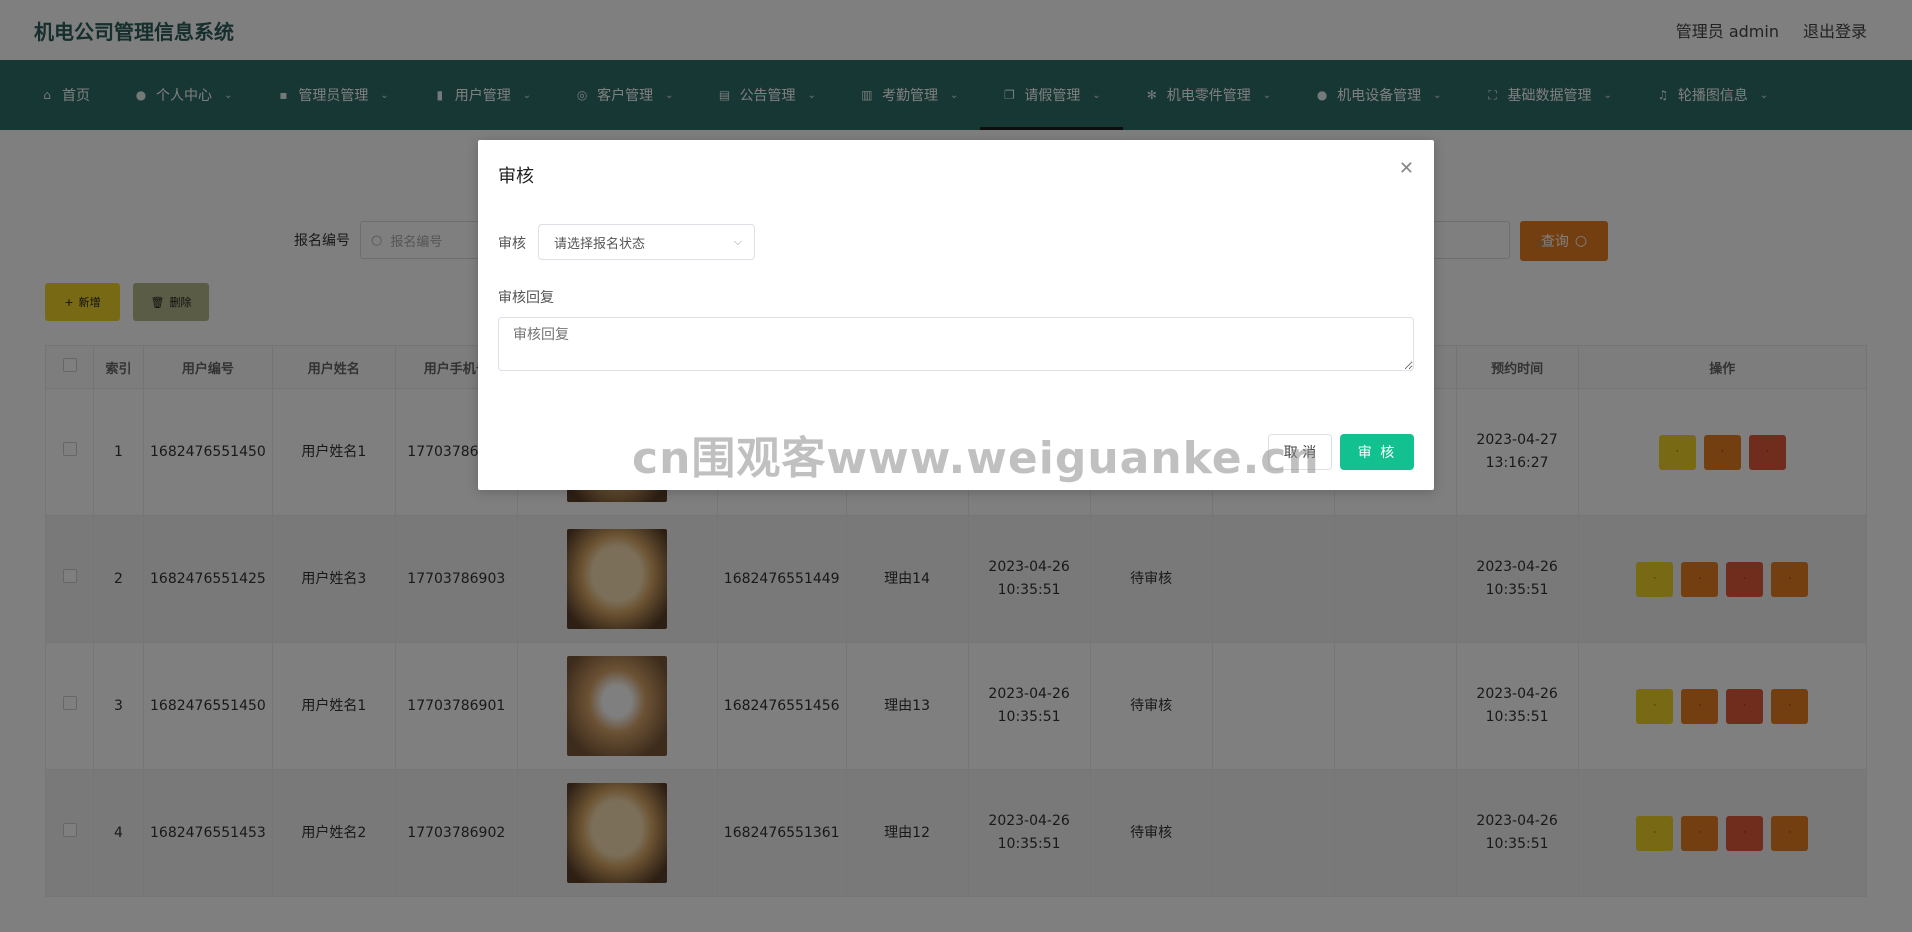 The image size is (1912, 932). Describe the element at coordinates (1377, 452) in the screenshot. I see `submit-audit-button: 审 核` at that location.